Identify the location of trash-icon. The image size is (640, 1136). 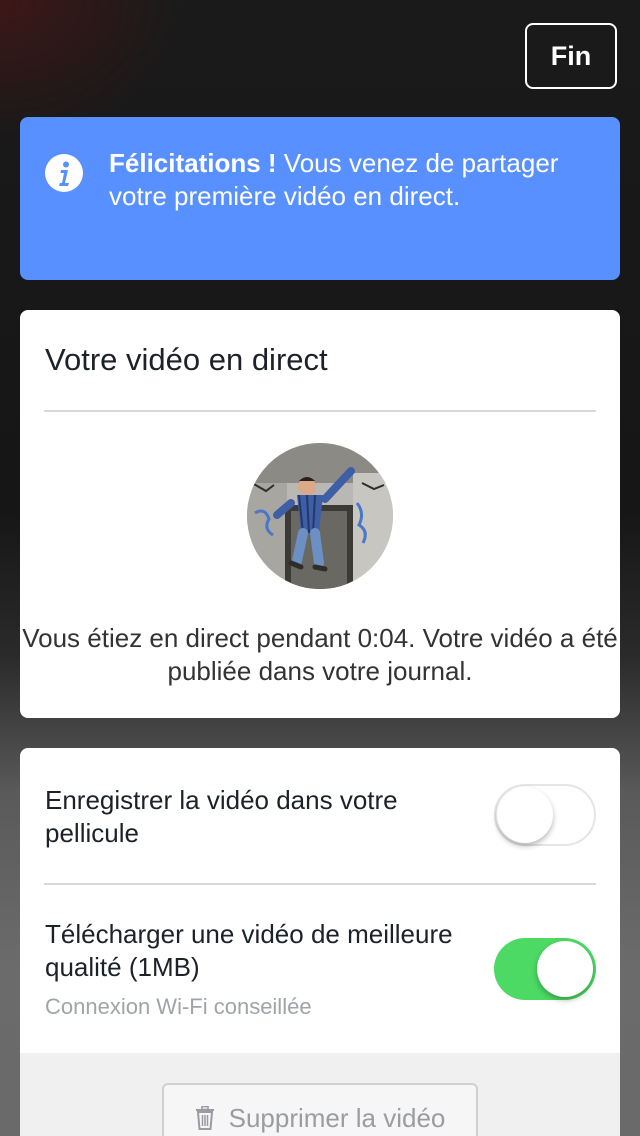
(204, 1118).